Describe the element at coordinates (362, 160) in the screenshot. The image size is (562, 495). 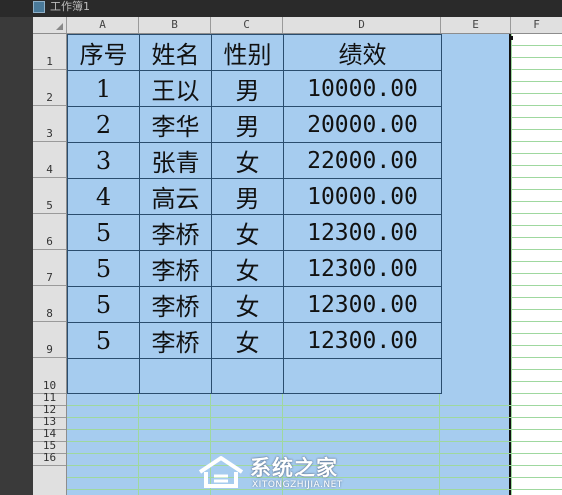
I see `cell: 22000.00` at that location.